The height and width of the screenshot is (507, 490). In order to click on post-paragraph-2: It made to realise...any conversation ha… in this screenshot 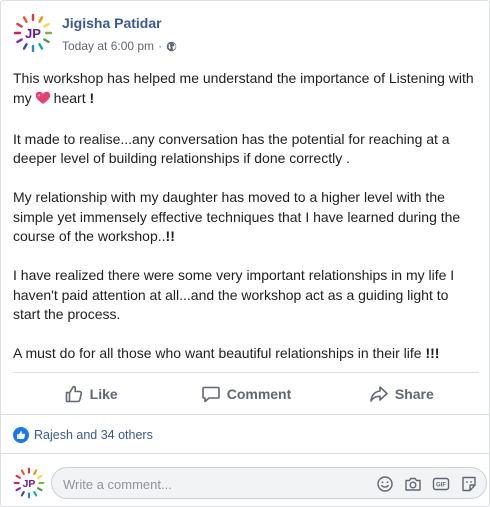, I will do `click(231, 148)`.